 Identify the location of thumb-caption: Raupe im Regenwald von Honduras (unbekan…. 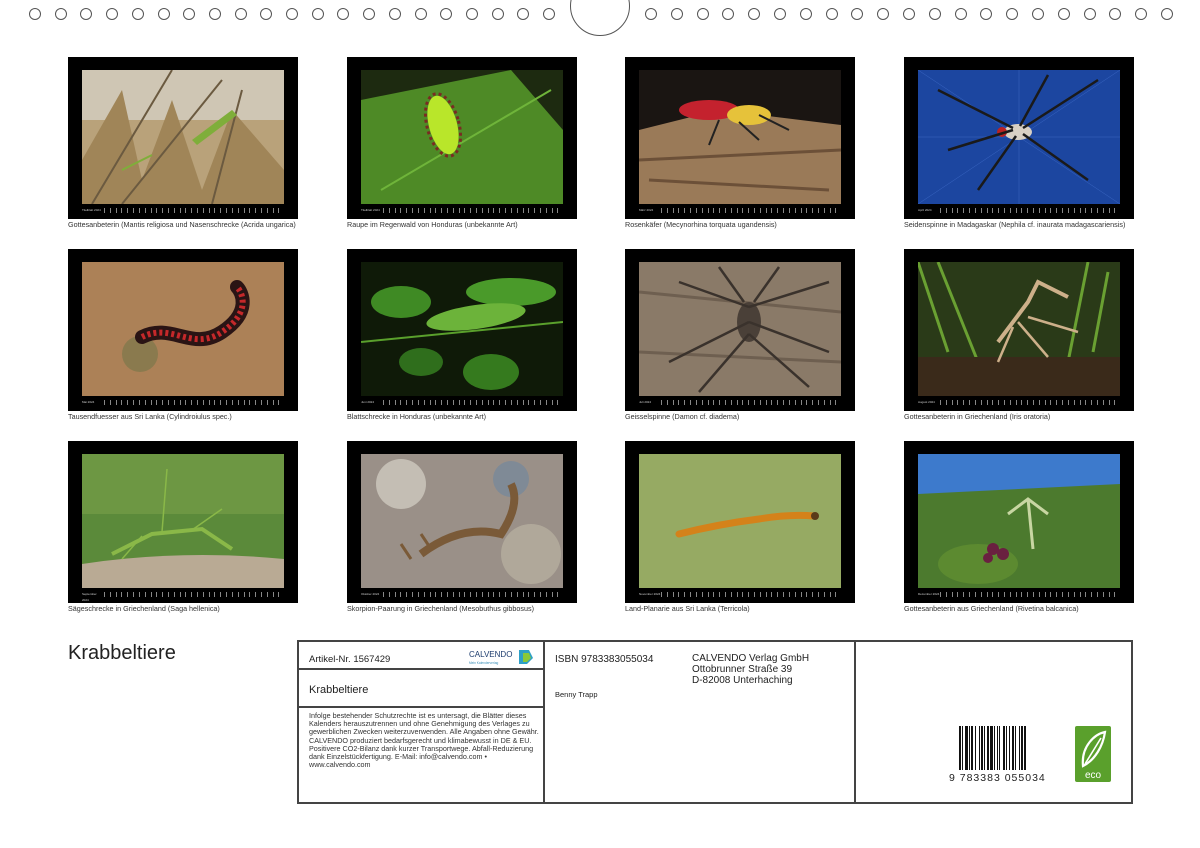
(432, 224).